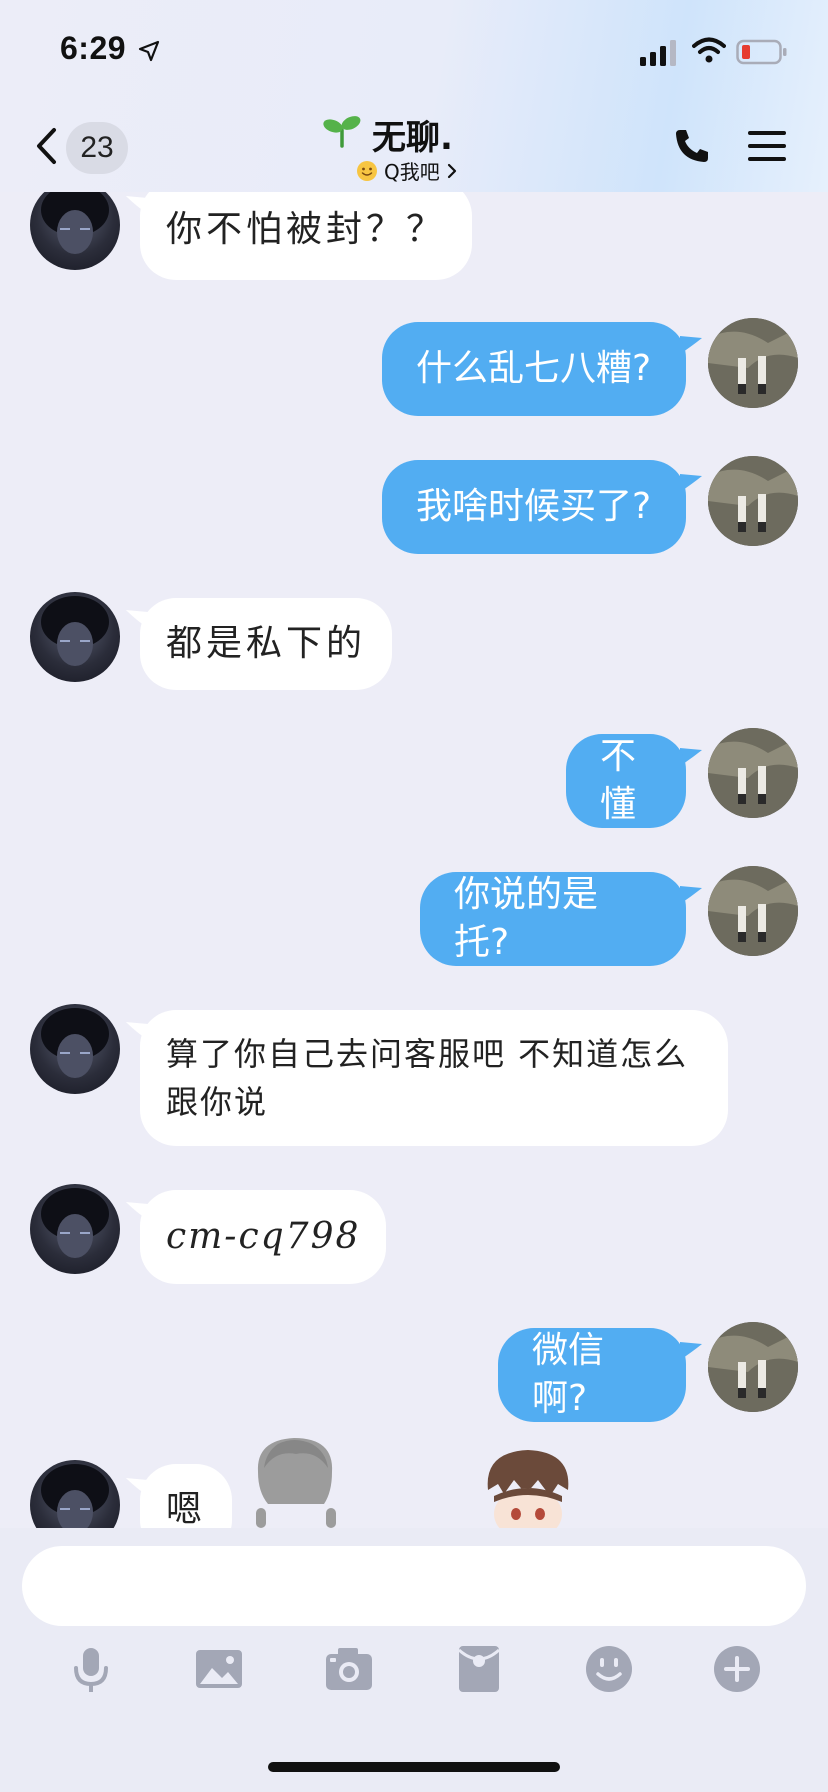 Image resolution: width=828 pixels, height=1792 pixels. I want to click on message-bubble-outgoing: 微信啊?, so click(592, 1375).